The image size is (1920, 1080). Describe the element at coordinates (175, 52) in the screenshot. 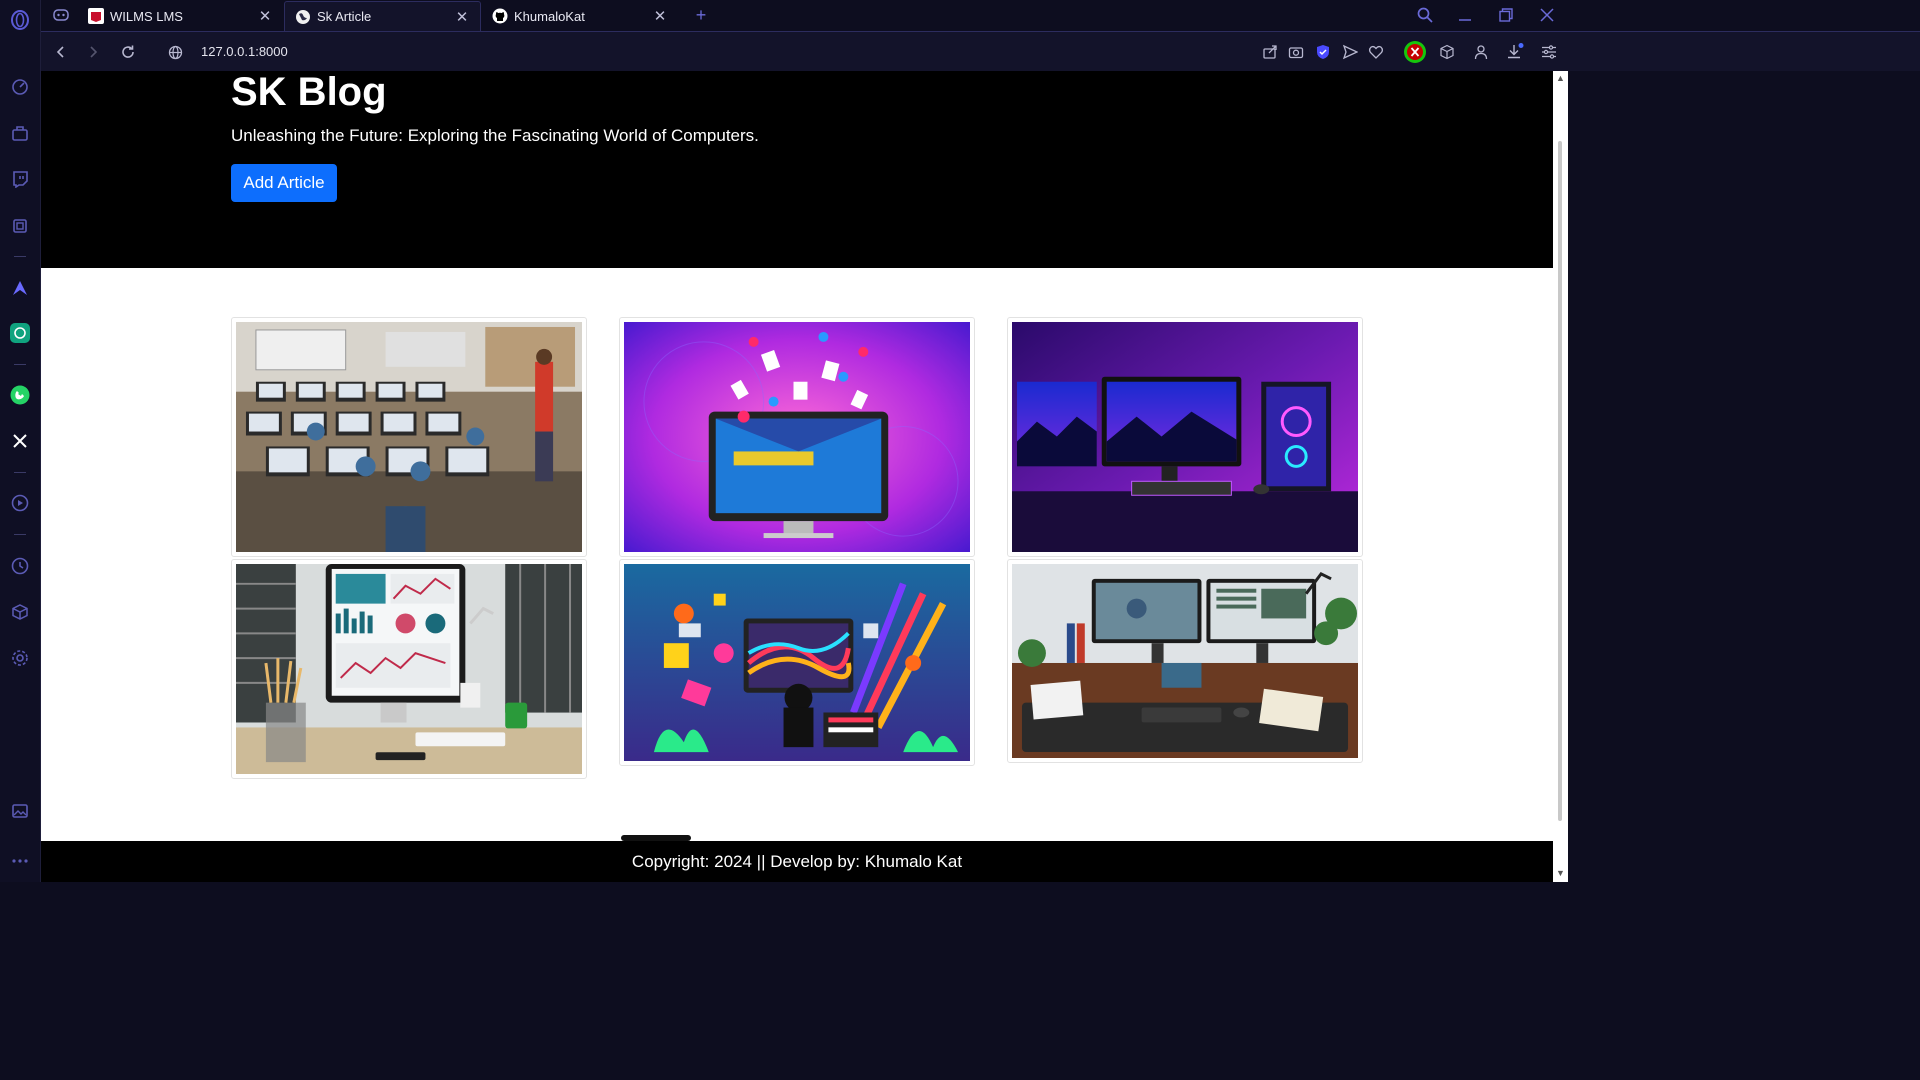

I see `site-info-icon` at that location.